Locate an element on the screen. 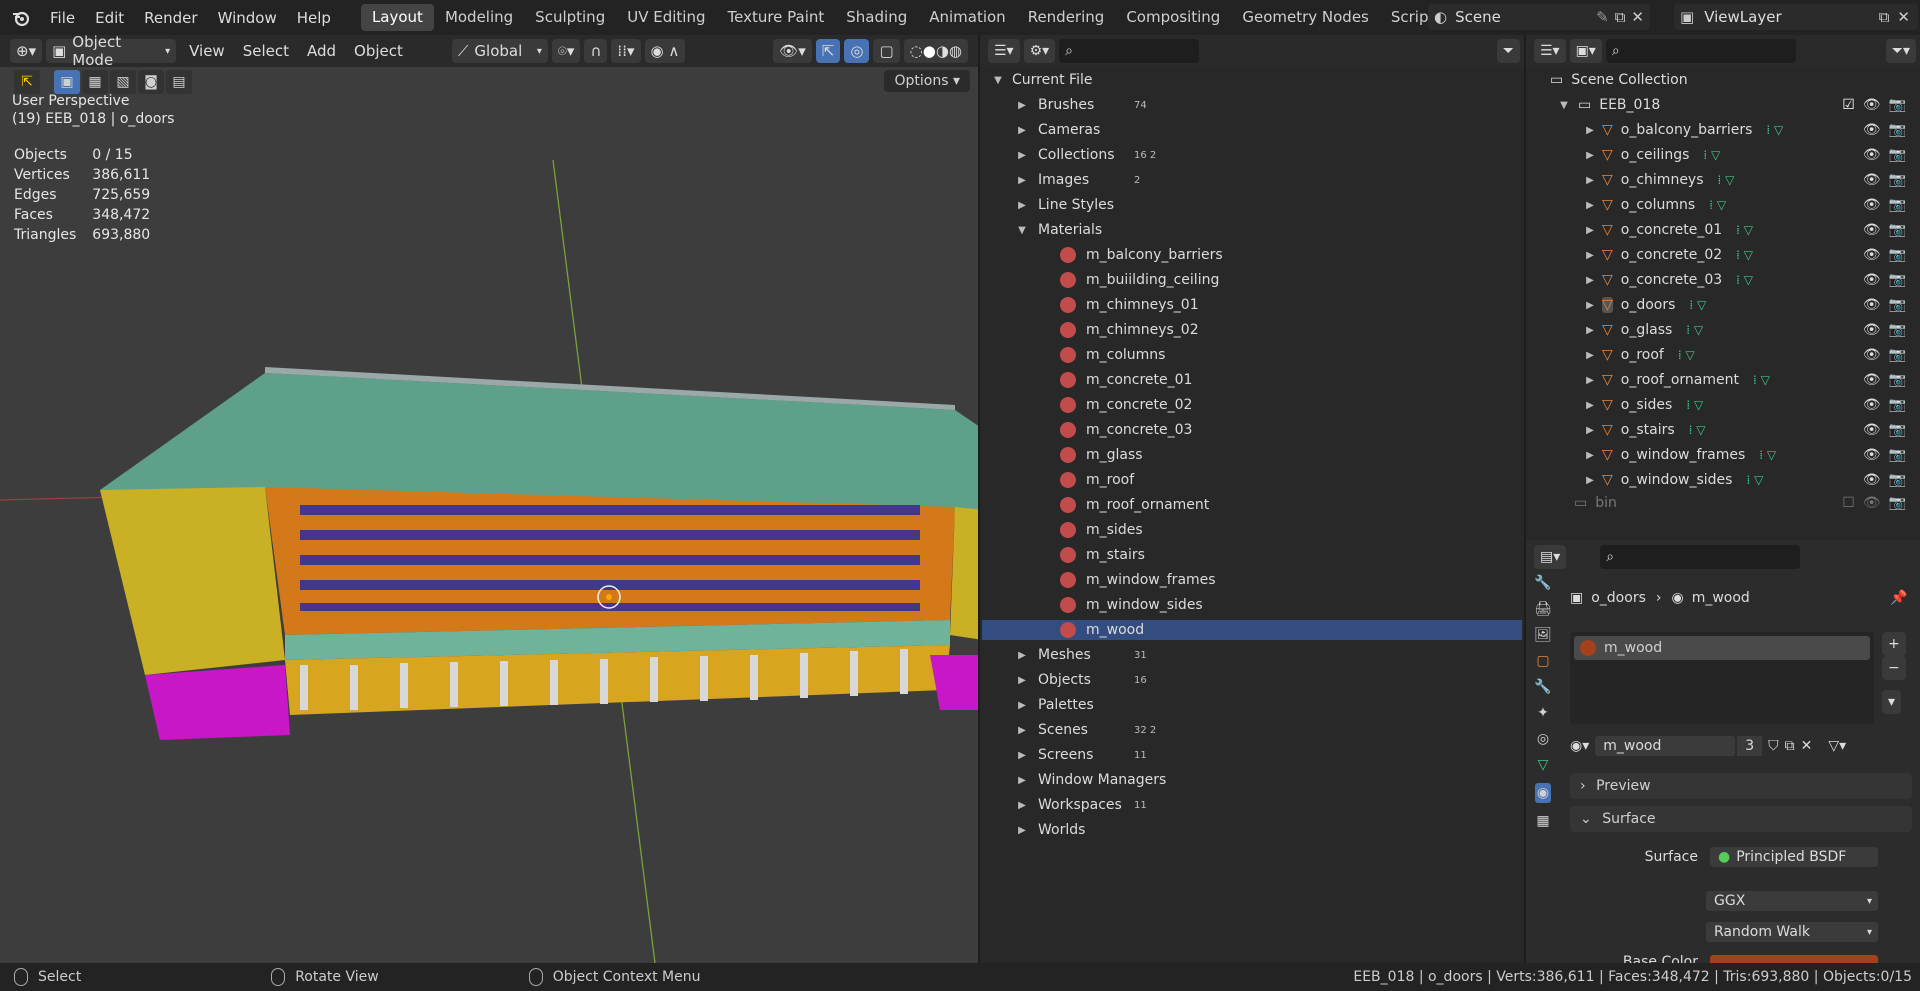  material-row: m_concrete_02 is located at coordinates (1292, 405).